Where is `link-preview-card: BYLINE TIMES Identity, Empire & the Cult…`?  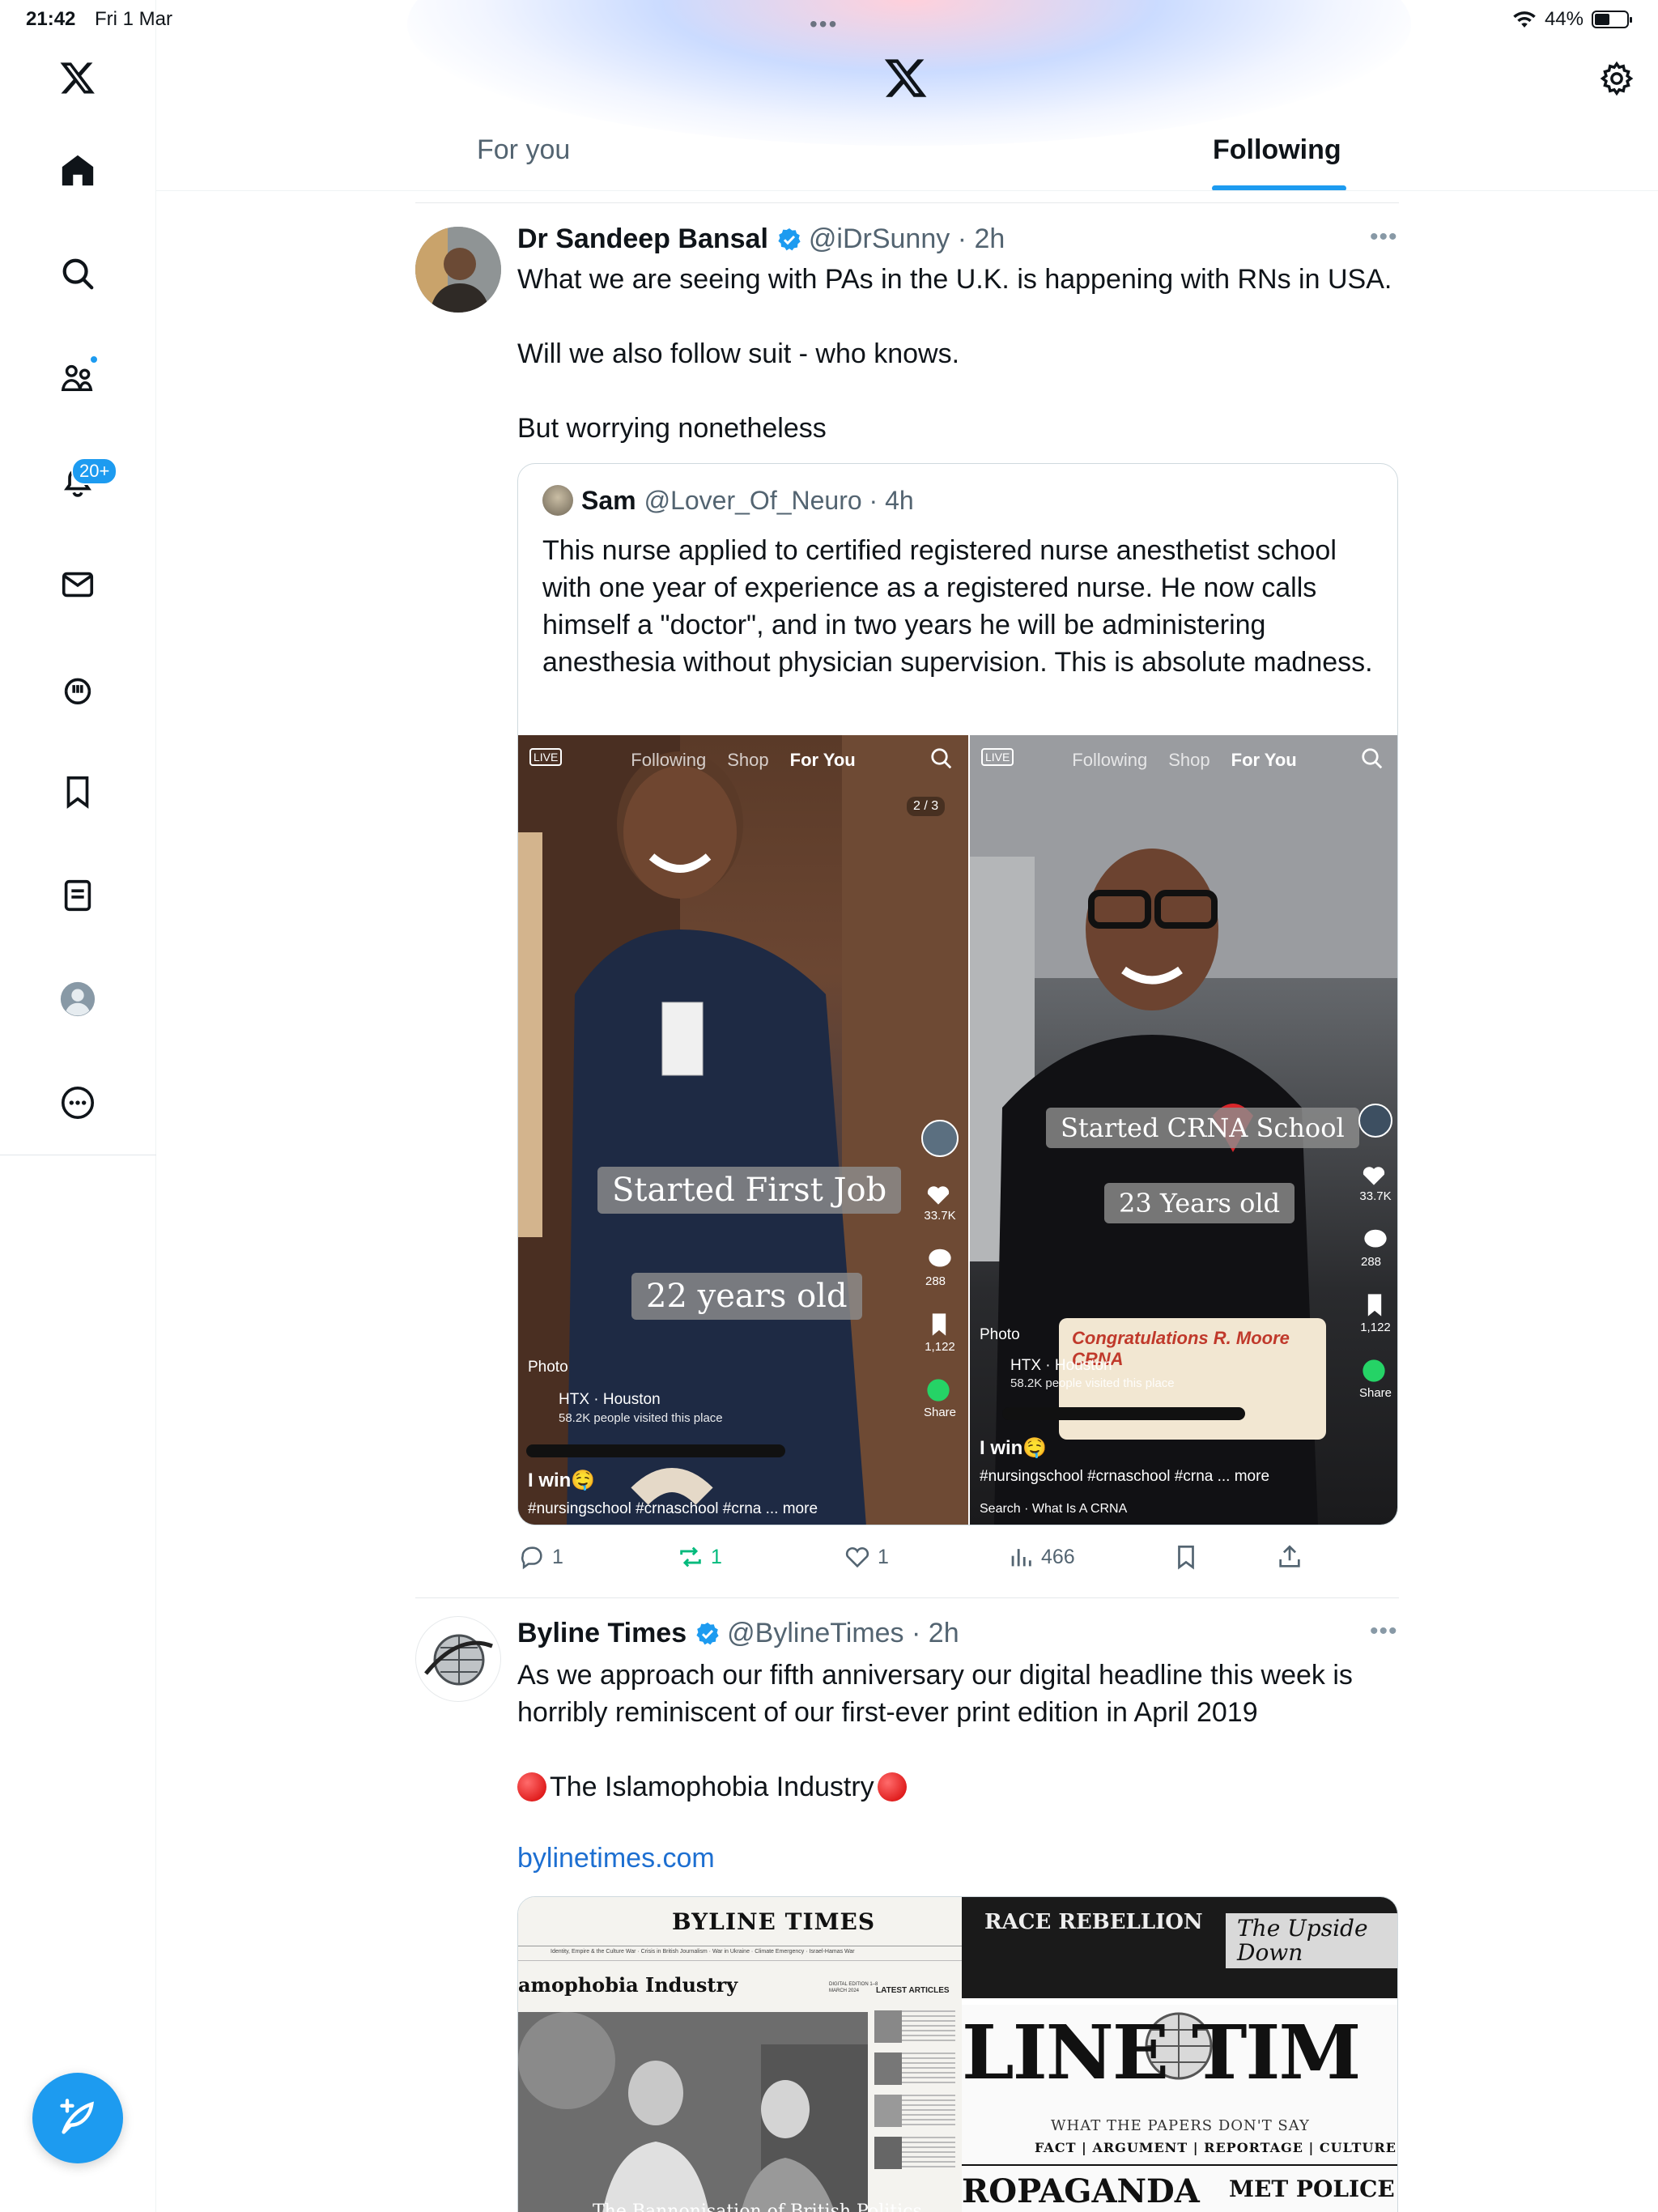
link-preview-card: BYLINE TIMES Identity, Empire & the Cult… is located at coordinates (957, 2054).